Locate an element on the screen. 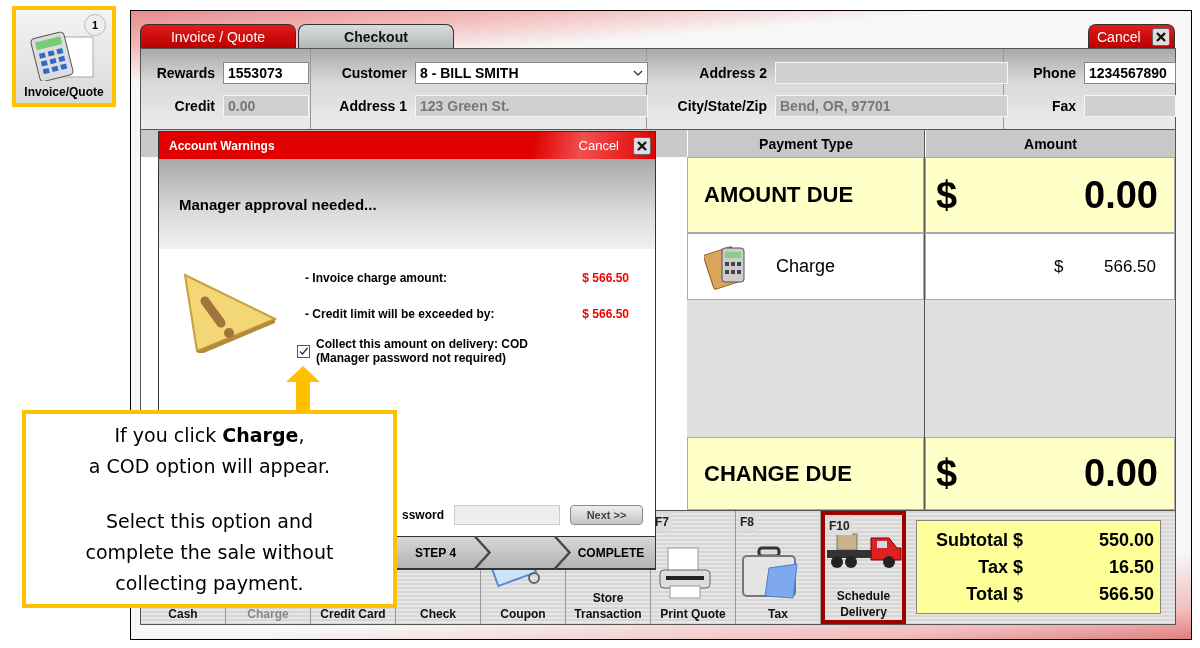 The height and width of the screenshot is (648, 1200). field-label: Phone is located at coordinates (1054, 73).